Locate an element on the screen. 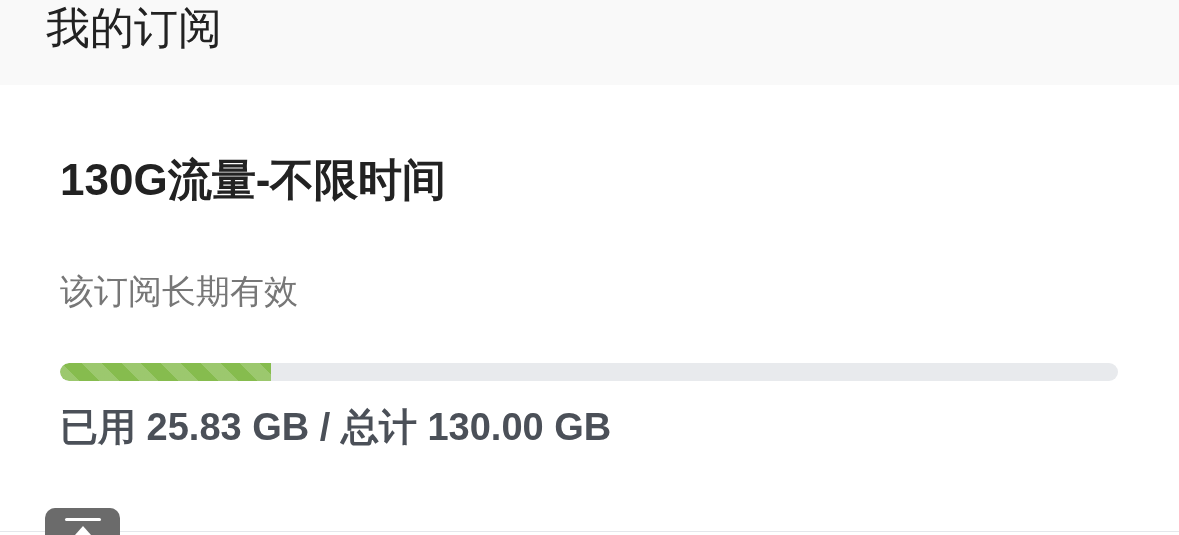  usage-text: 已用 25.83 GB / 总计 130.00 GB is located at coordinates (336, 427).